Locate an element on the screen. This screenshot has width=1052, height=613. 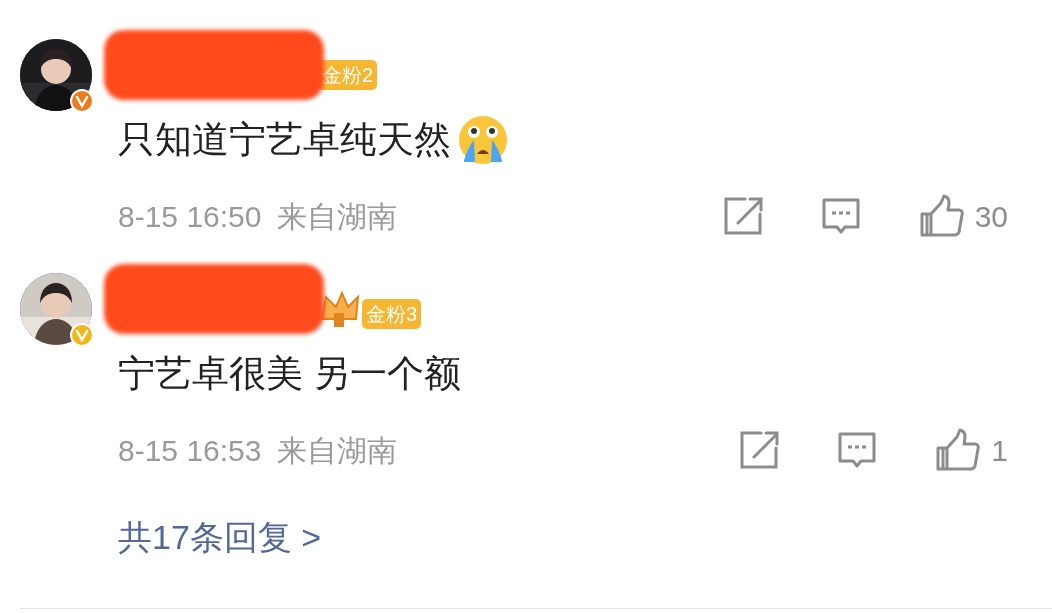
comment-time: 8-15 16:50 is located at coordinates (190, 216).